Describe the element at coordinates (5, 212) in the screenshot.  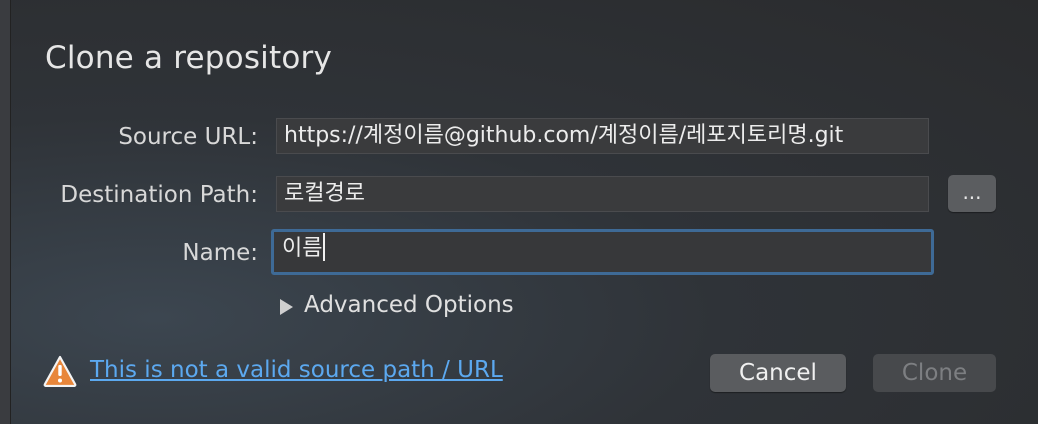
I see `background-window-edge` at that location.